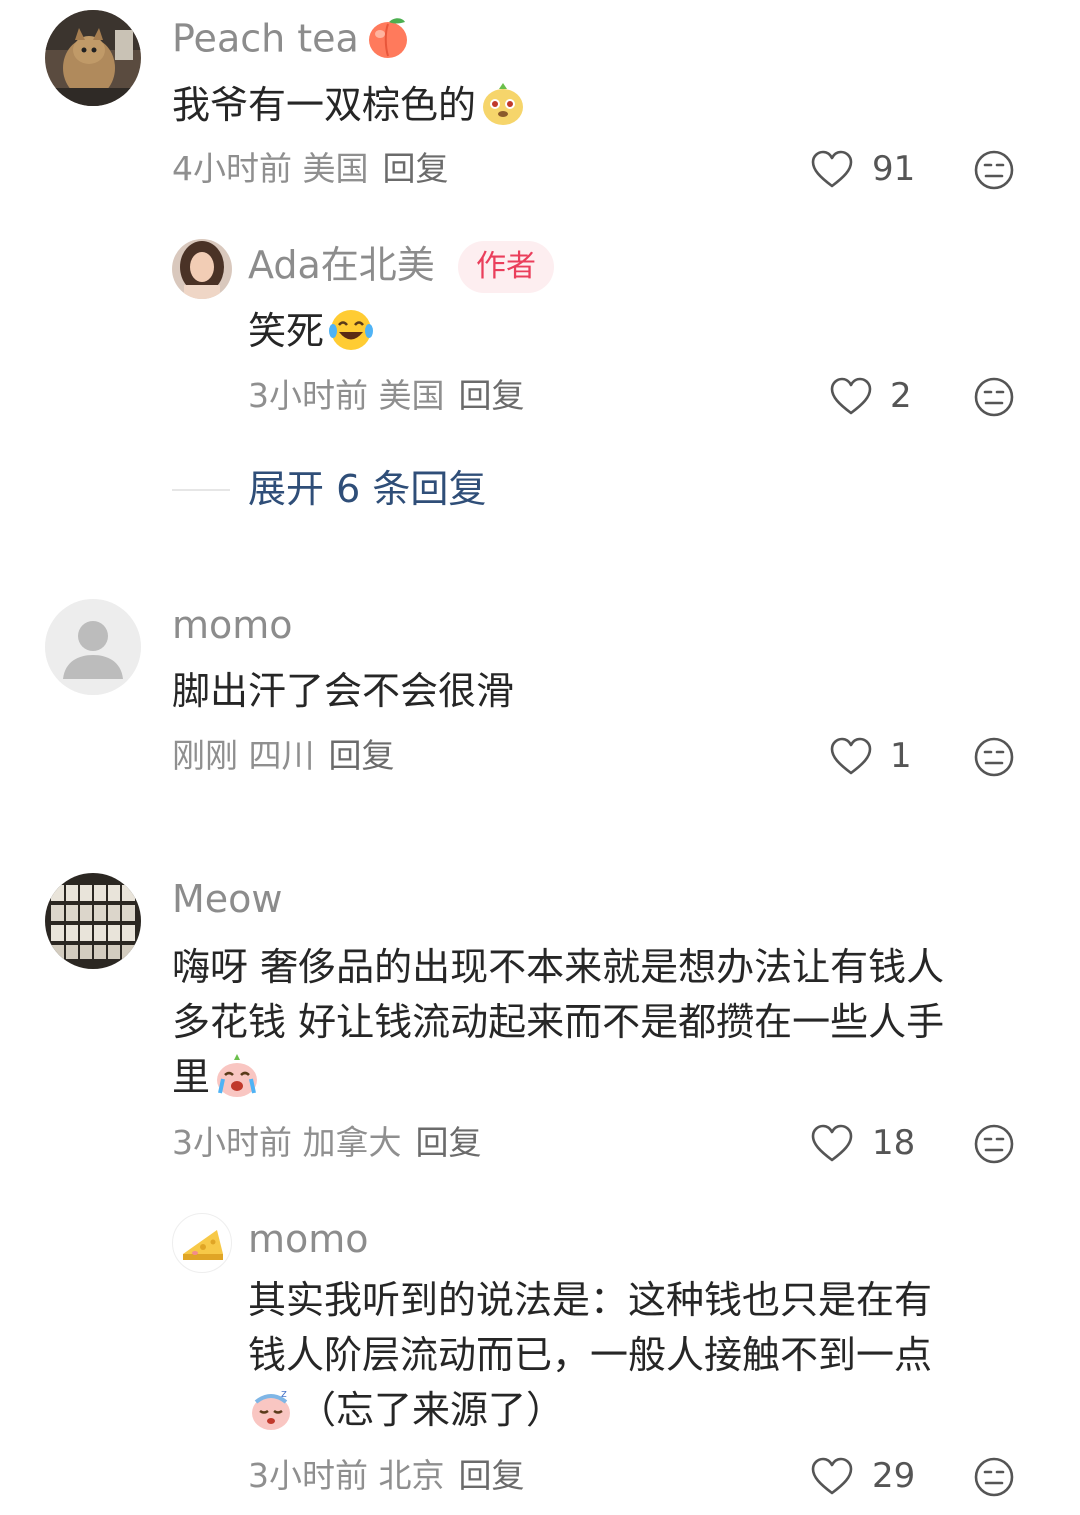 Image resolution: width=1080 pixels, height=1515 pixels. What do you see at coordinates (308, 1239) in the screenshot?
I see `reply-username: momo` at bounding box center [308, 1239].